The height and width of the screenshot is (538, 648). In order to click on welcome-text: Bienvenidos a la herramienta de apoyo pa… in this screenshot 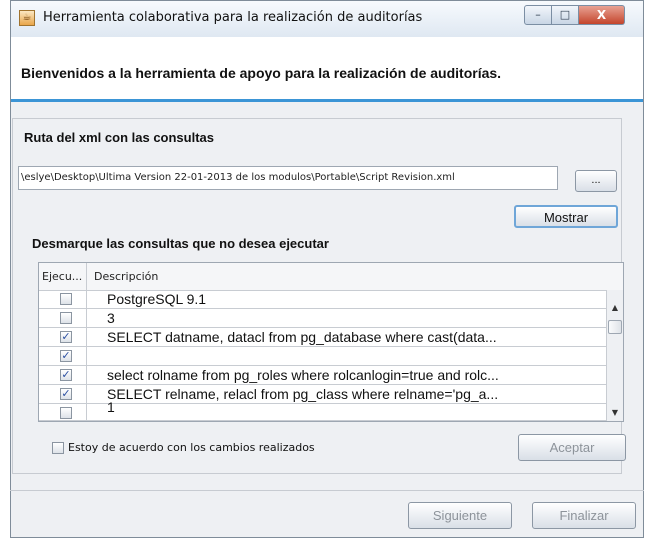, I will do `click(261, 73)`.